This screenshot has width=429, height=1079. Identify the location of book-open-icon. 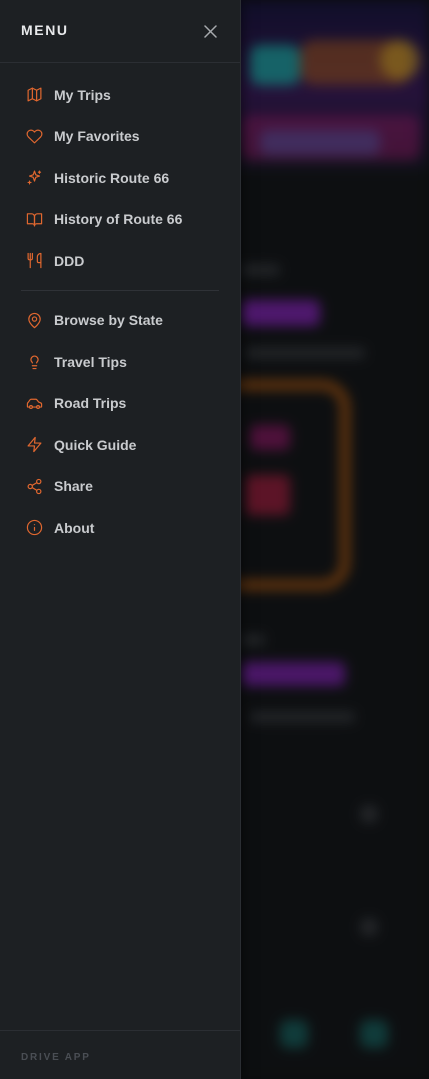
(34, 219).